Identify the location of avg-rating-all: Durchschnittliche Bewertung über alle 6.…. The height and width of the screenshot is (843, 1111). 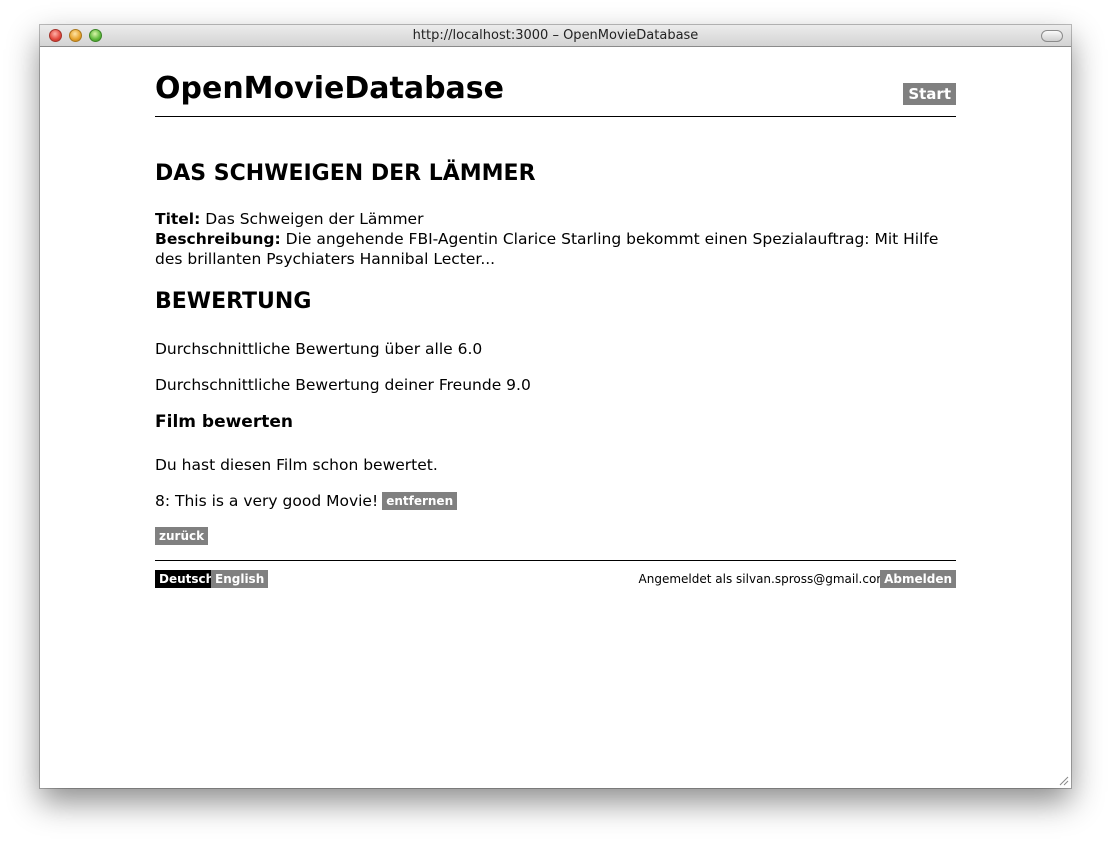
(318, 349).